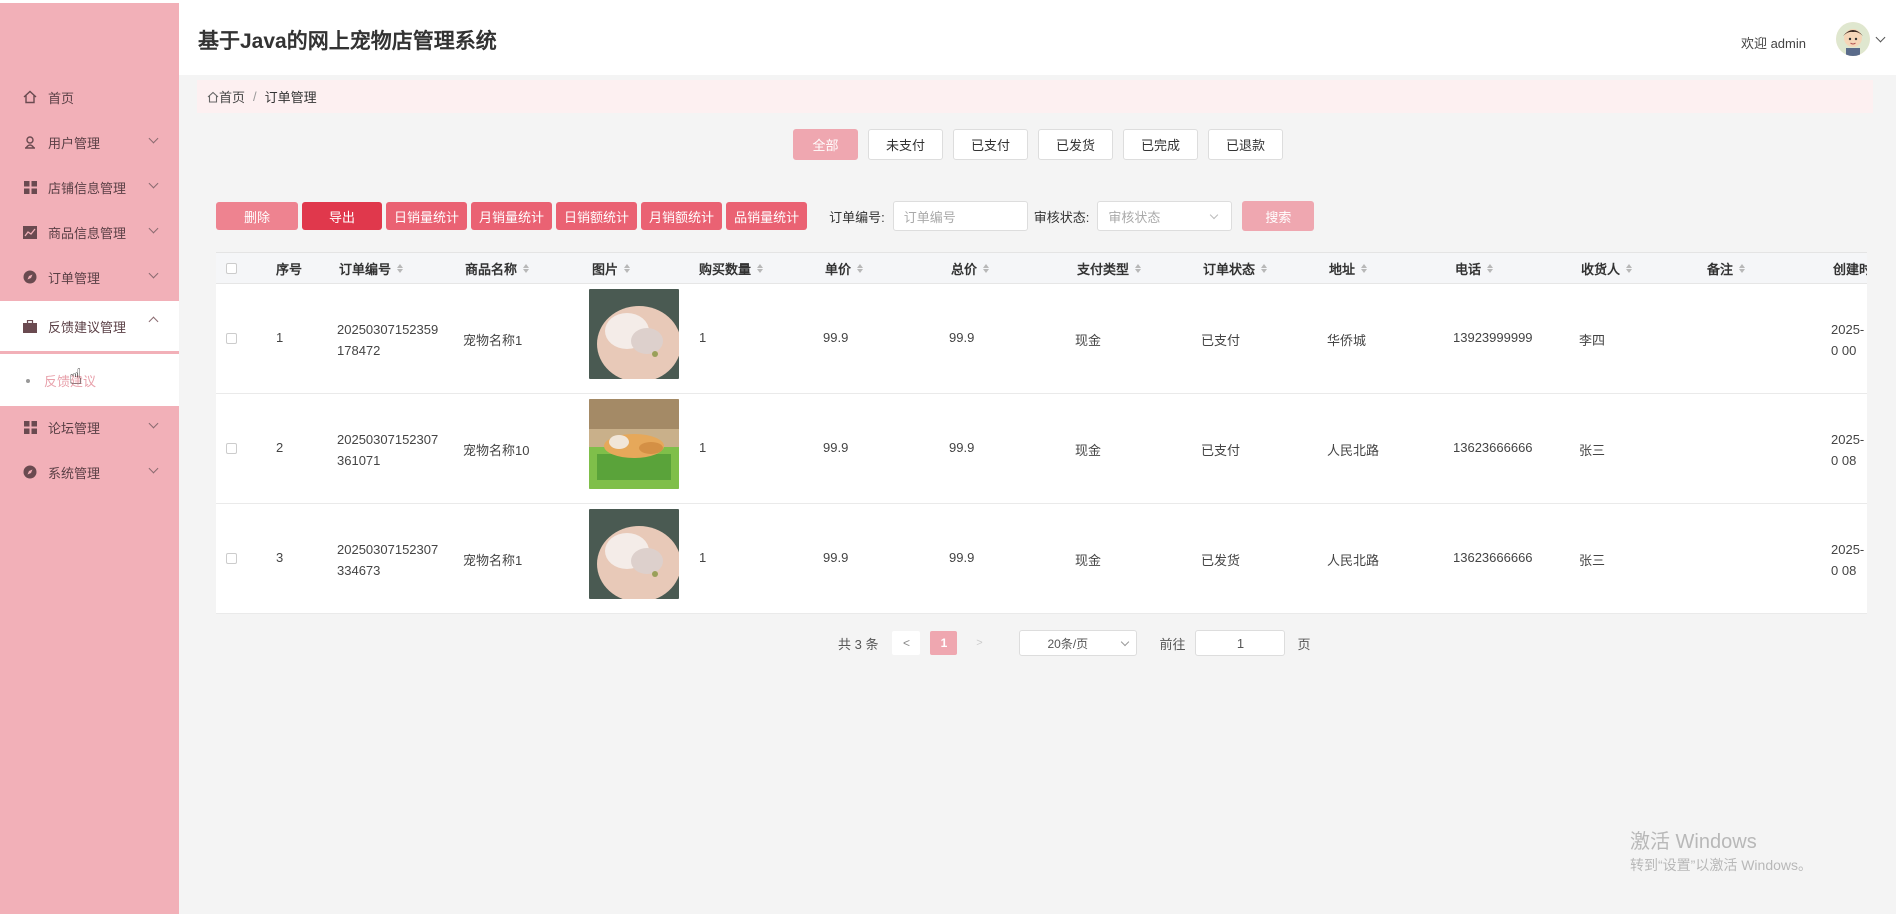 The image size is (1896, 914). What do you see at coordinates (74, 473) in the screenshot?
I see `sidebar-item-label: 系统管理` at bounding box center [74, 473].